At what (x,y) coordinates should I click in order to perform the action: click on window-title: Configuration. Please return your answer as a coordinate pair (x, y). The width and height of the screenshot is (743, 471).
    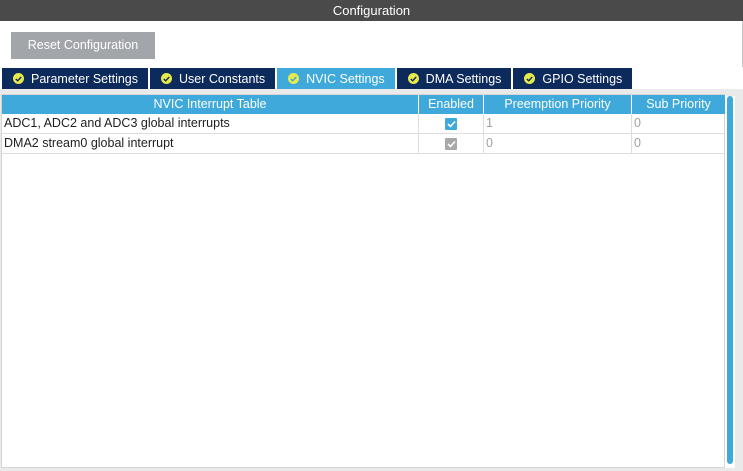
    Looking at the image, I should click on (371, 10).